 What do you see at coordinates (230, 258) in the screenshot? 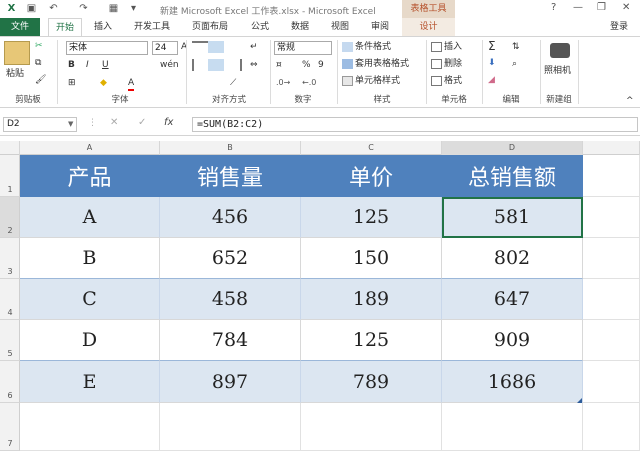
I see `table-cell: 652` at bounding box center [230, 258].